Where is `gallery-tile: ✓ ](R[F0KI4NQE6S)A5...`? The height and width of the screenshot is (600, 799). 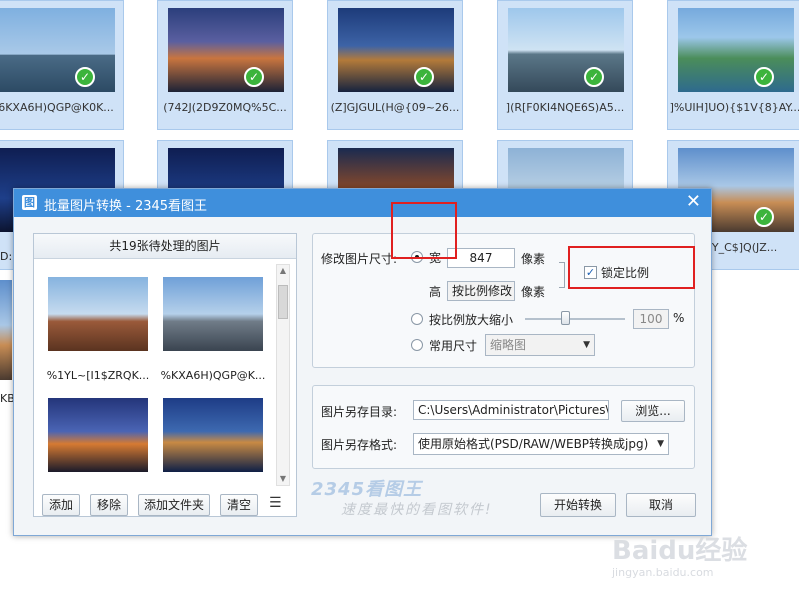 gallery-tile: ✓ ](R[F0KI4NQE6S)A5... is located at coordinates (565, 65).